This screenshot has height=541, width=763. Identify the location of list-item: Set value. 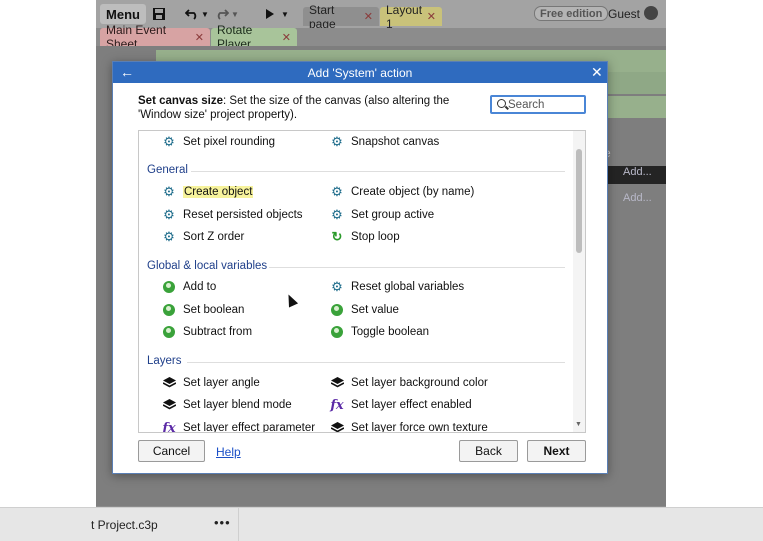
(364, 310).